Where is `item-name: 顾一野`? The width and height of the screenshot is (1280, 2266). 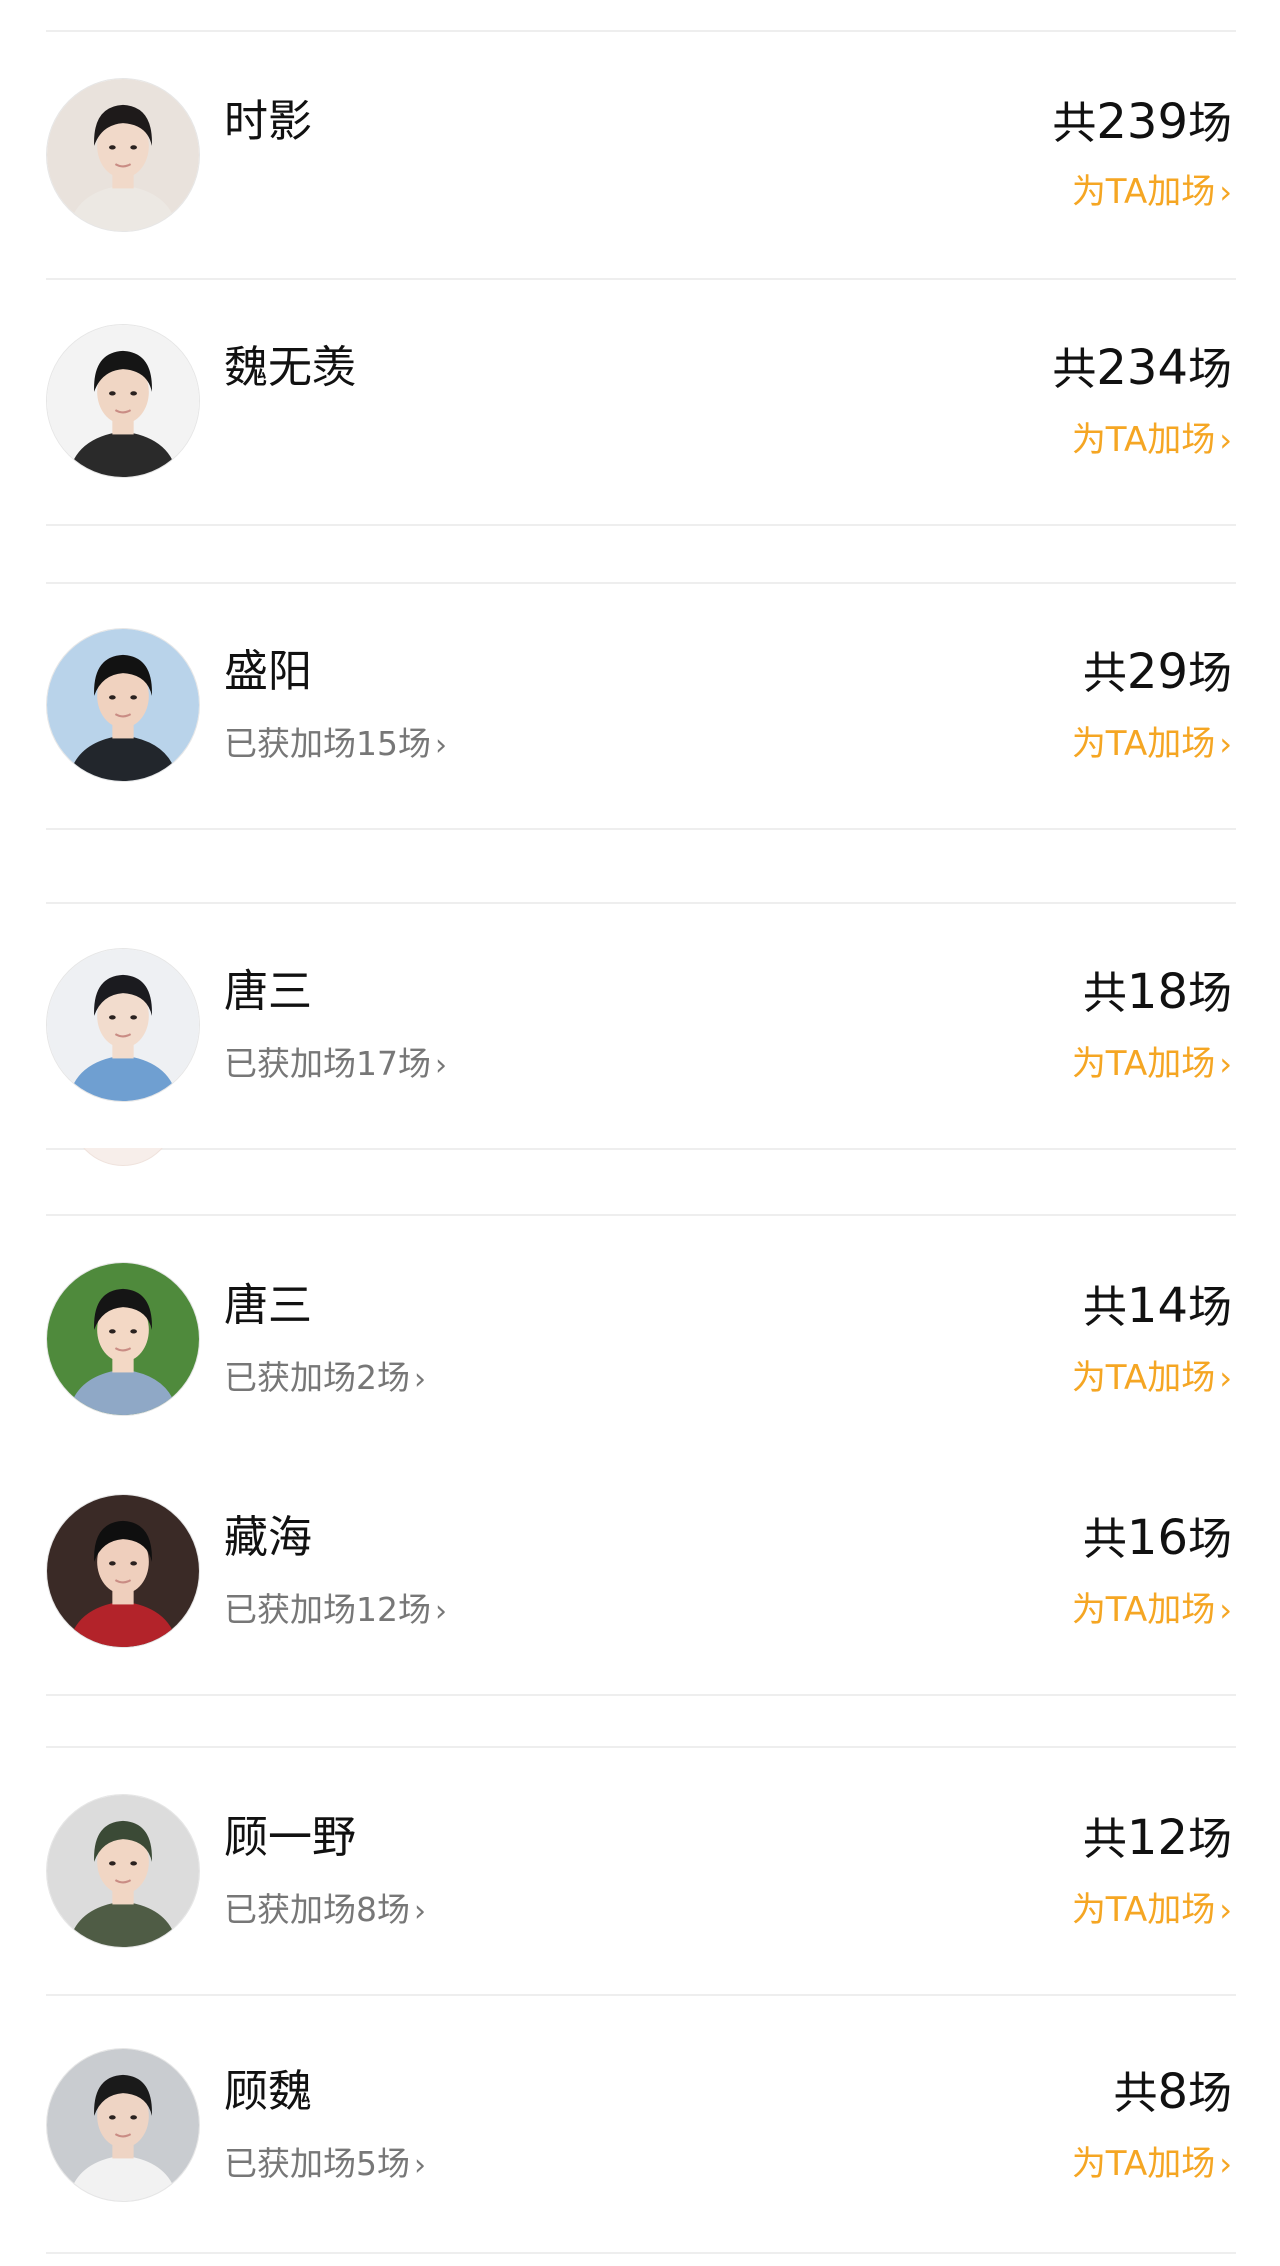
item-name: 顾一野 is located at coordinates (290, 1837).